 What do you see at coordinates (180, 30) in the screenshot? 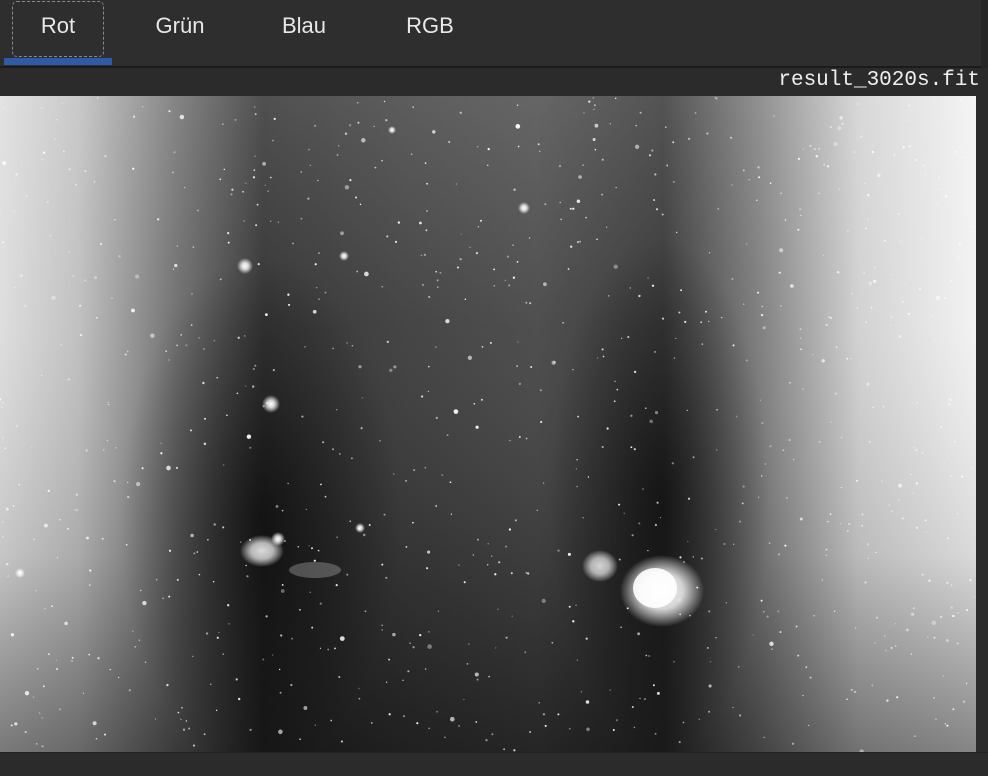
I see `tab-gruen: Grün` at bounding box center [180, 30].